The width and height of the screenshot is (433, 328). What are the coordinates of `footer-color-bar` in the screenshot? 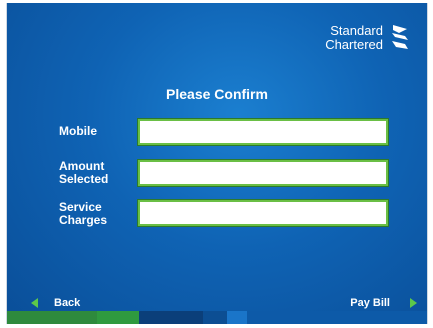 It's located at (217, 317).